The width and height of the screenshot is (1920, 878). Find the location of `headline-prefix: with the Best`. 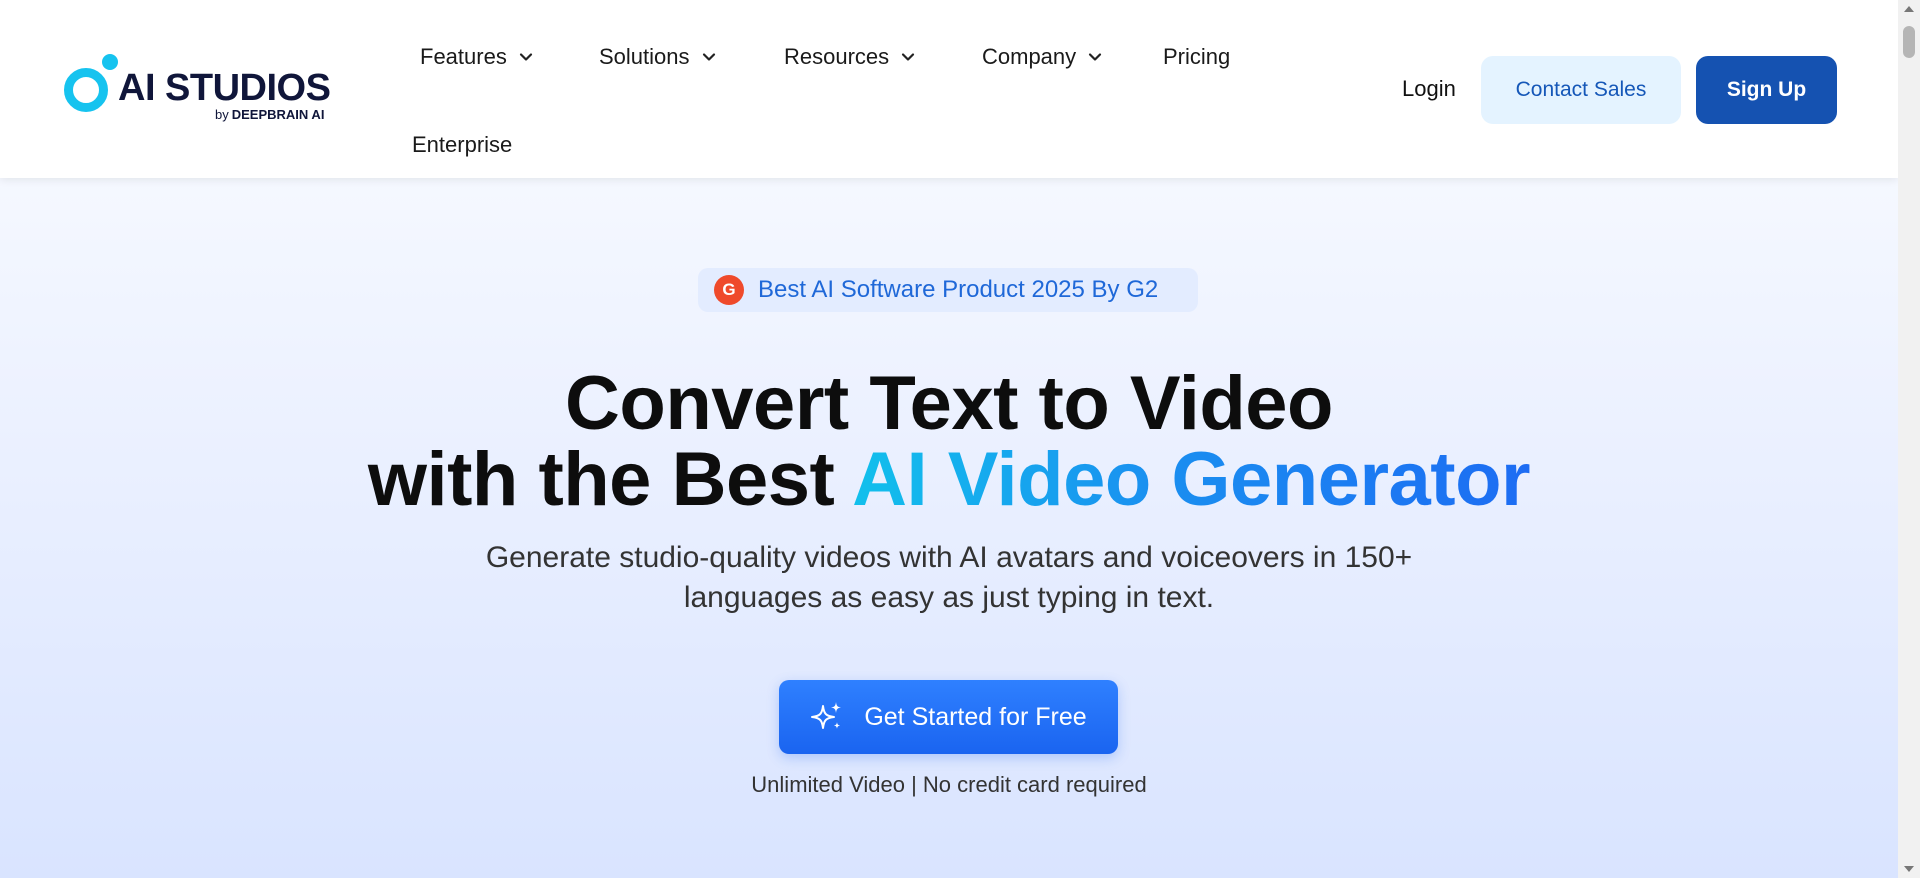

headline-prefix: with the Best is located at coordinates (610, 479).